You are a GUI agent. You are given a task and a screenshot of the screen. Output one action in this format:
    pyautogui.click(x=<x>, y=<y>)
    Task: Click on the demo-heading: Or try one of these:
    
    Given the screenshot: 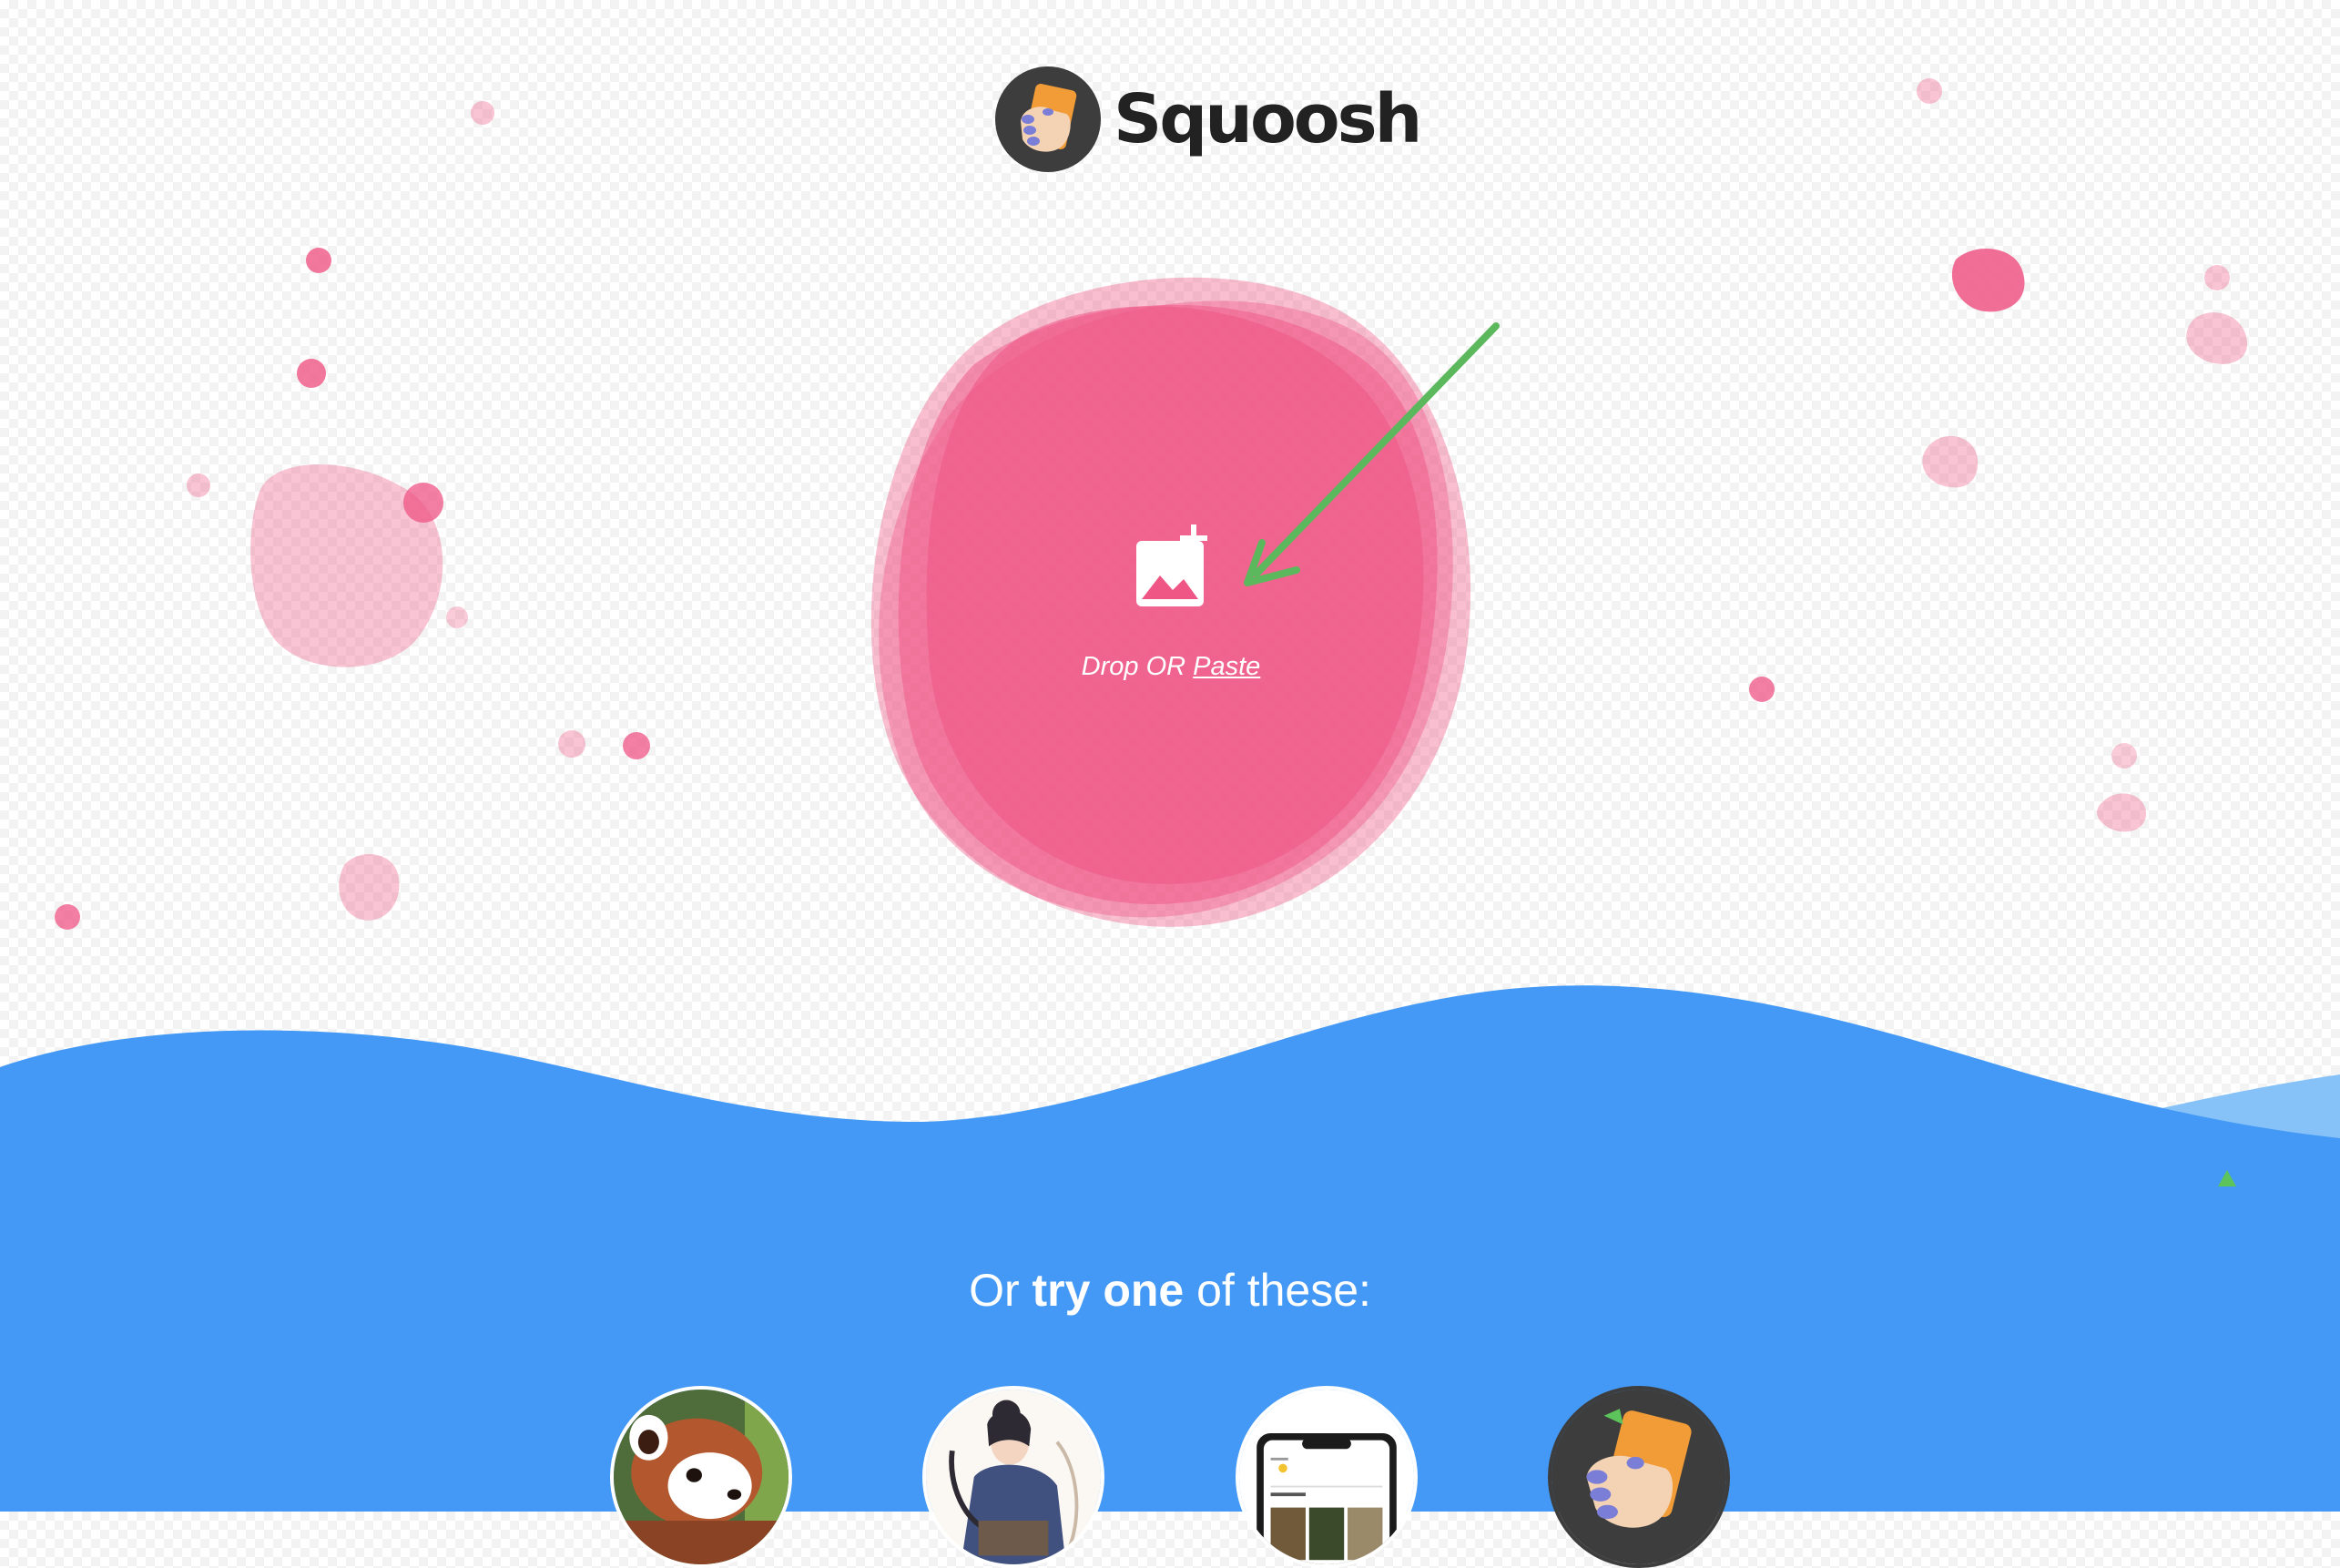 What is the action you would take?
    pyautogui.click(x=1170, y=1290)
    